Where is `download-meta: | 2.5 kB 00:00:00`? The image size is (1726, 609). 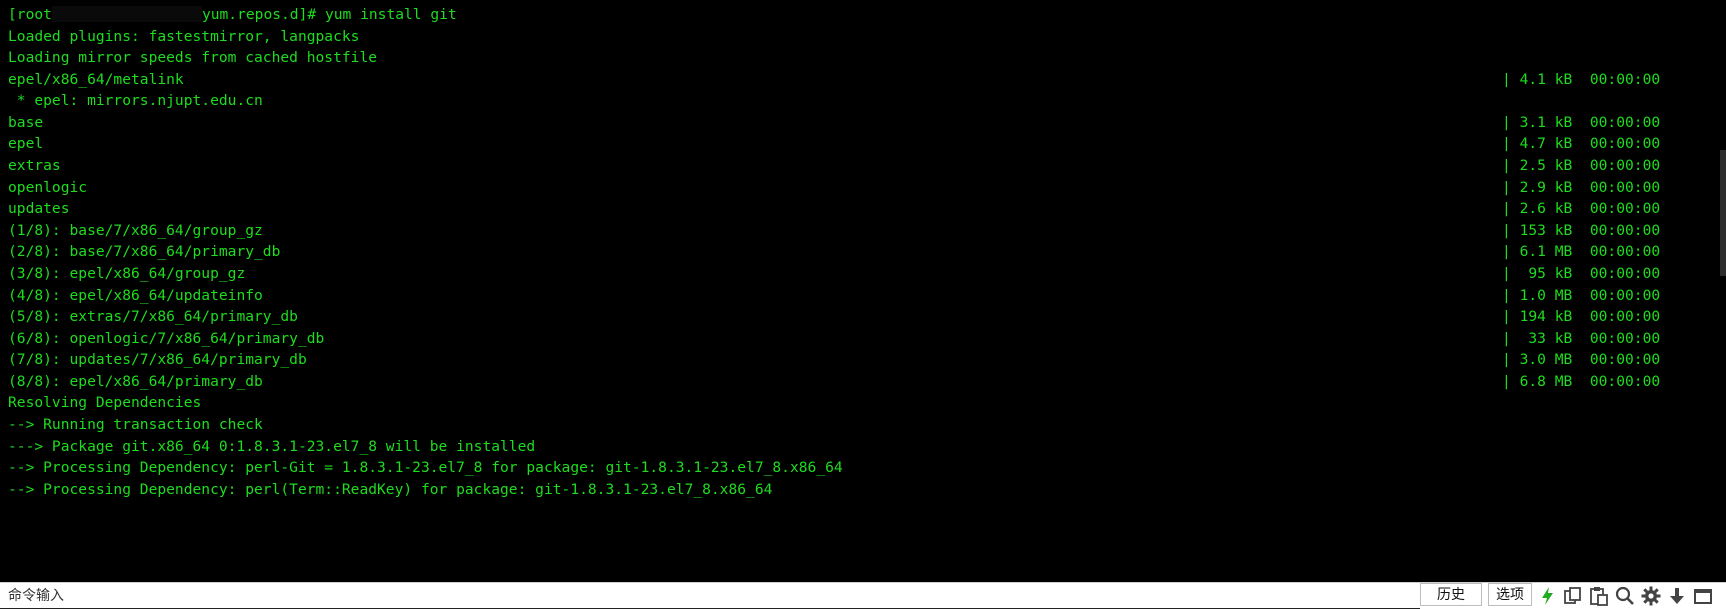
download-meta: | 2.5 kB 00:00:00 is located at coordinates (1581, 165).